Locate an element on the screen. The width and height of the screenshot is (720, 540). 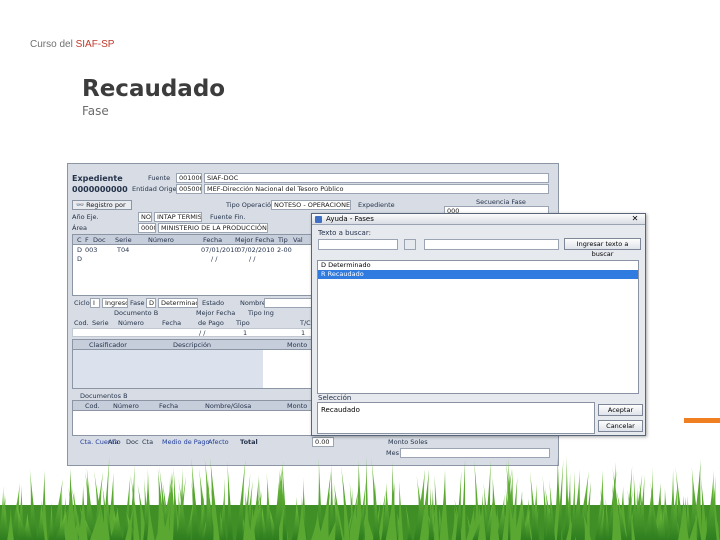
fase-field: D is located at coordinates (151, 303).